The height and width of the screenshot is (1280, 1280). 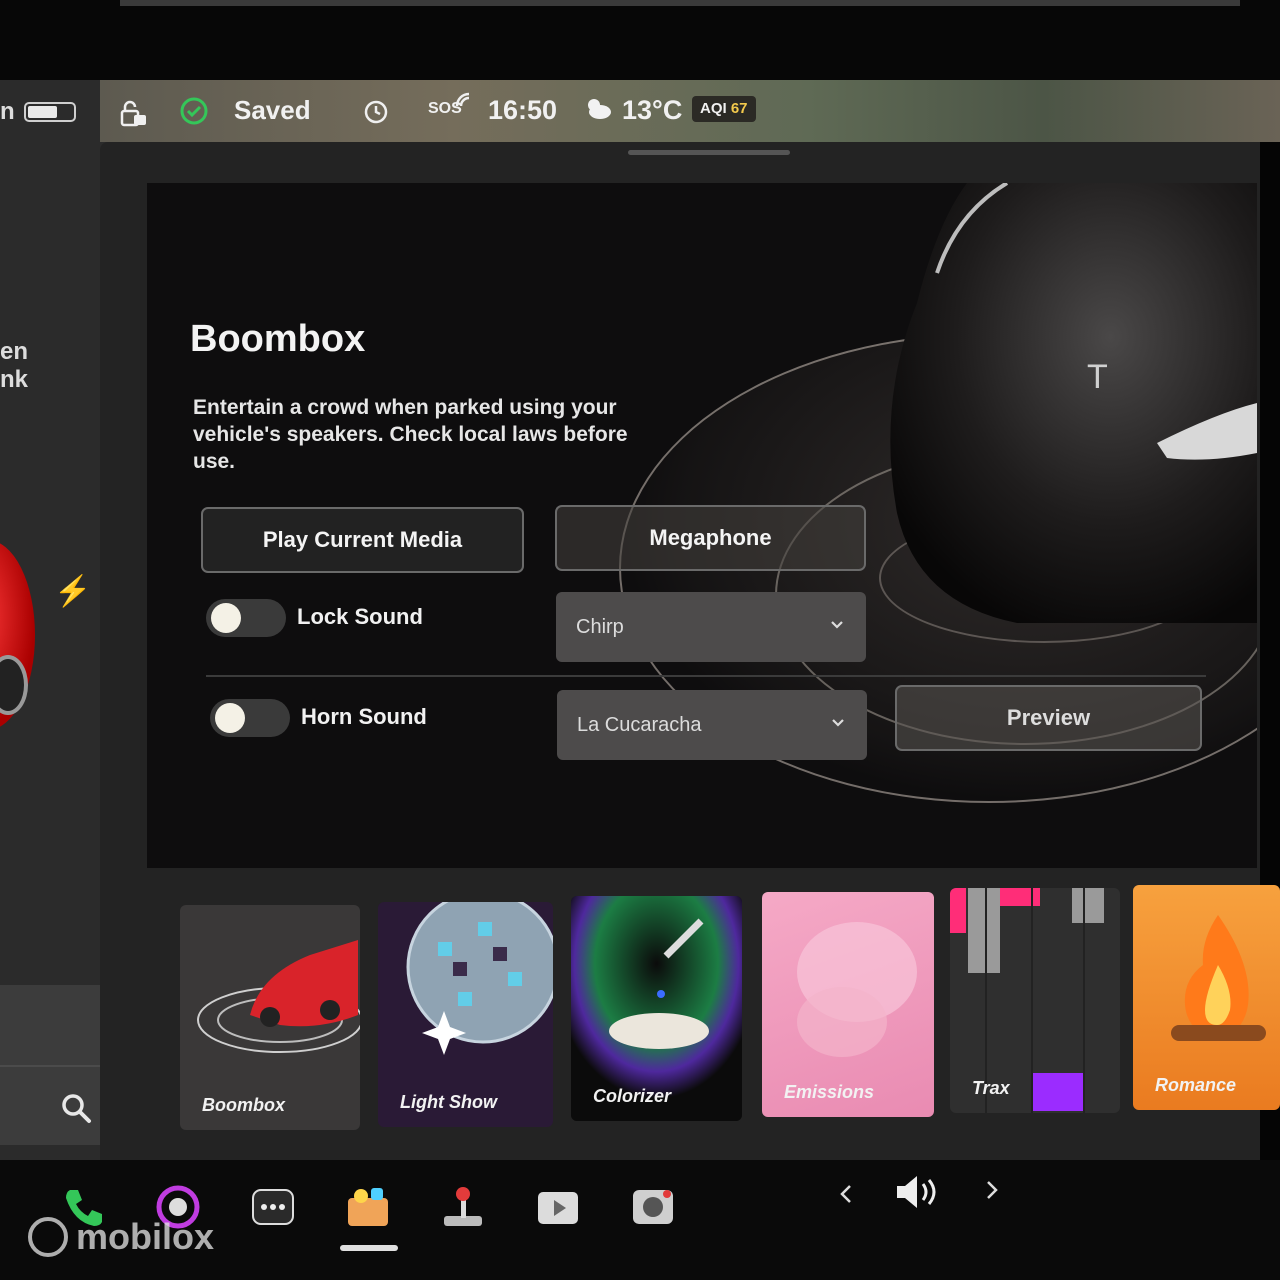 What do you see at coordinates (709, 152) in the screenshot?
I see `drag-handle` at bounding box center [709, 152].